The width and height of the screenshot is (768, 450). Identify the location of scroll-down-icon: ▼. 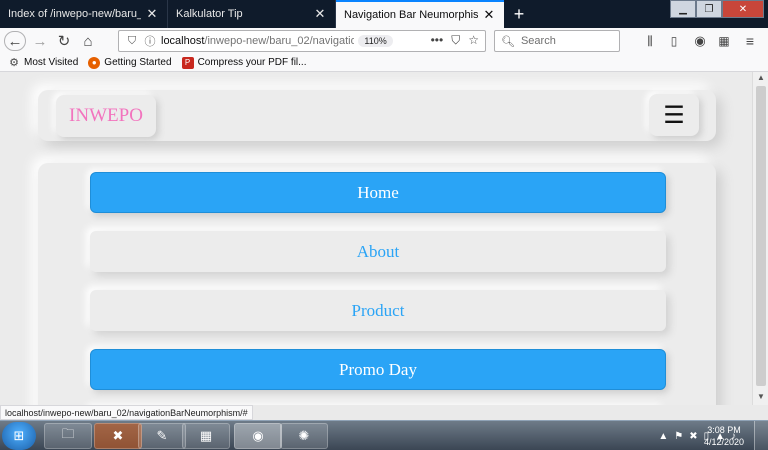
(760, 398).